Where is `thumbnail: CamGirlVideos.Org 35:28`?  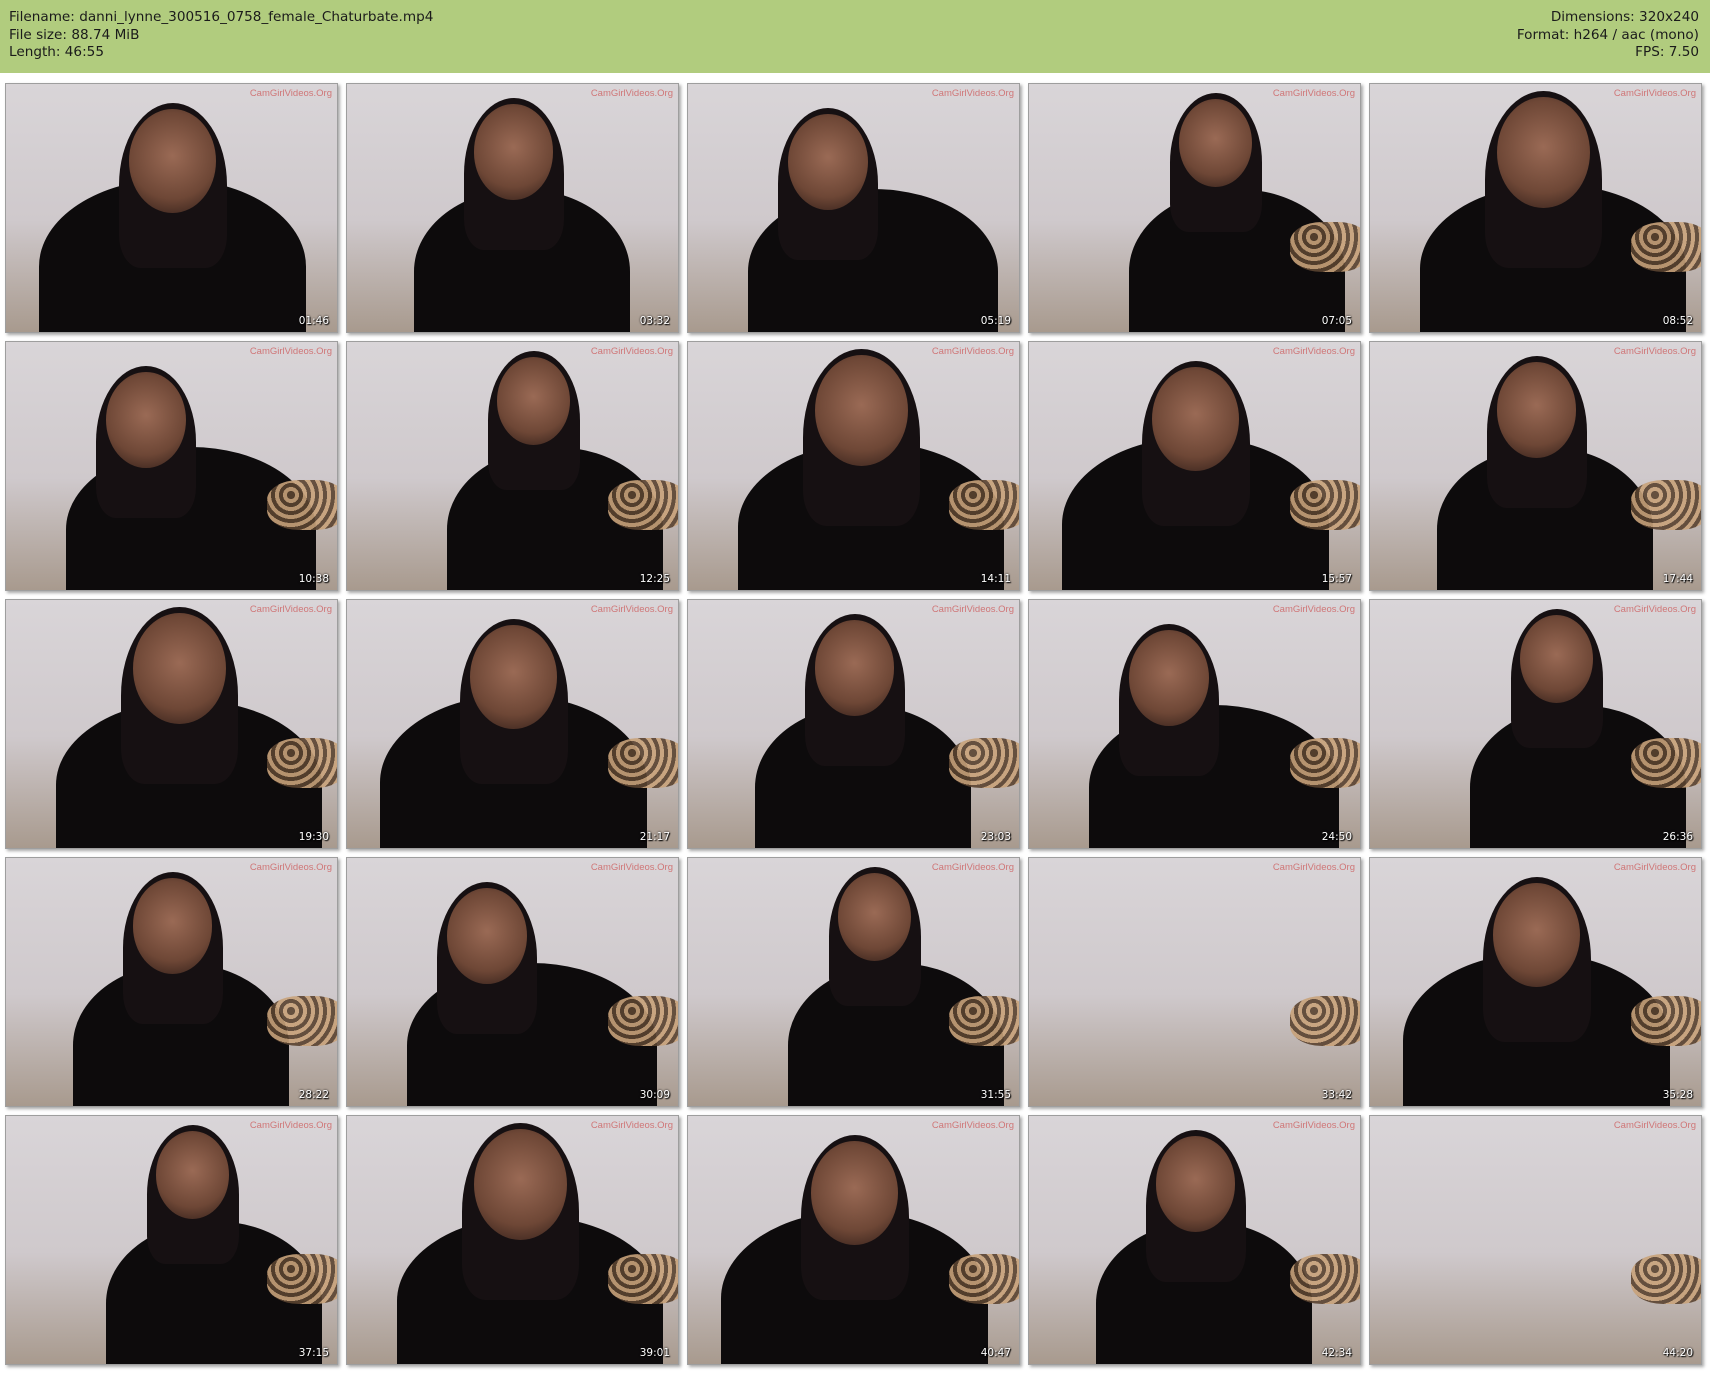
thumbnail: CamGirlVideos.Org 35:28 is located at coordinates (1535, 982).